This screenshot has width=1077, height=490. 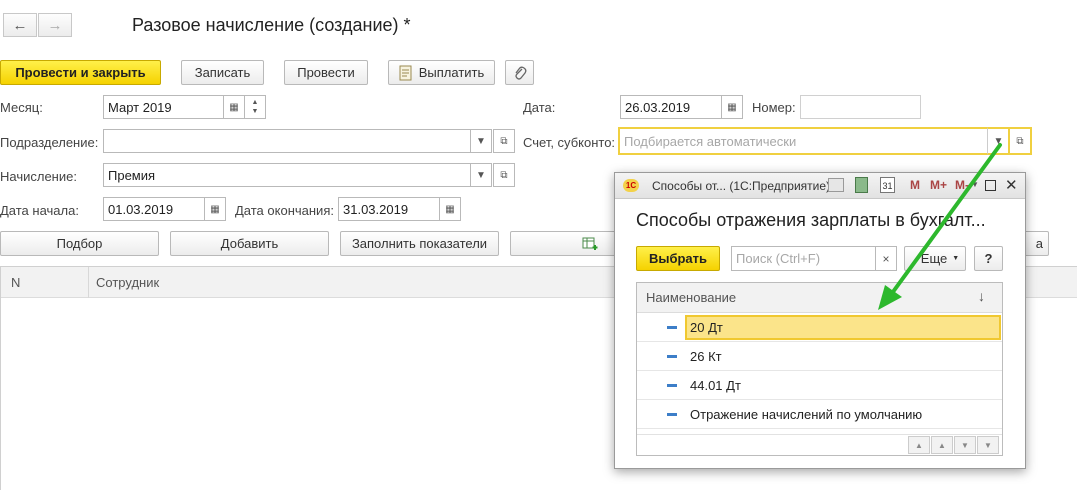 What do you see at coordinates (890, 297) in the screenshot?
I see `annotation-arrow-head` at bounding box center [890, 297].